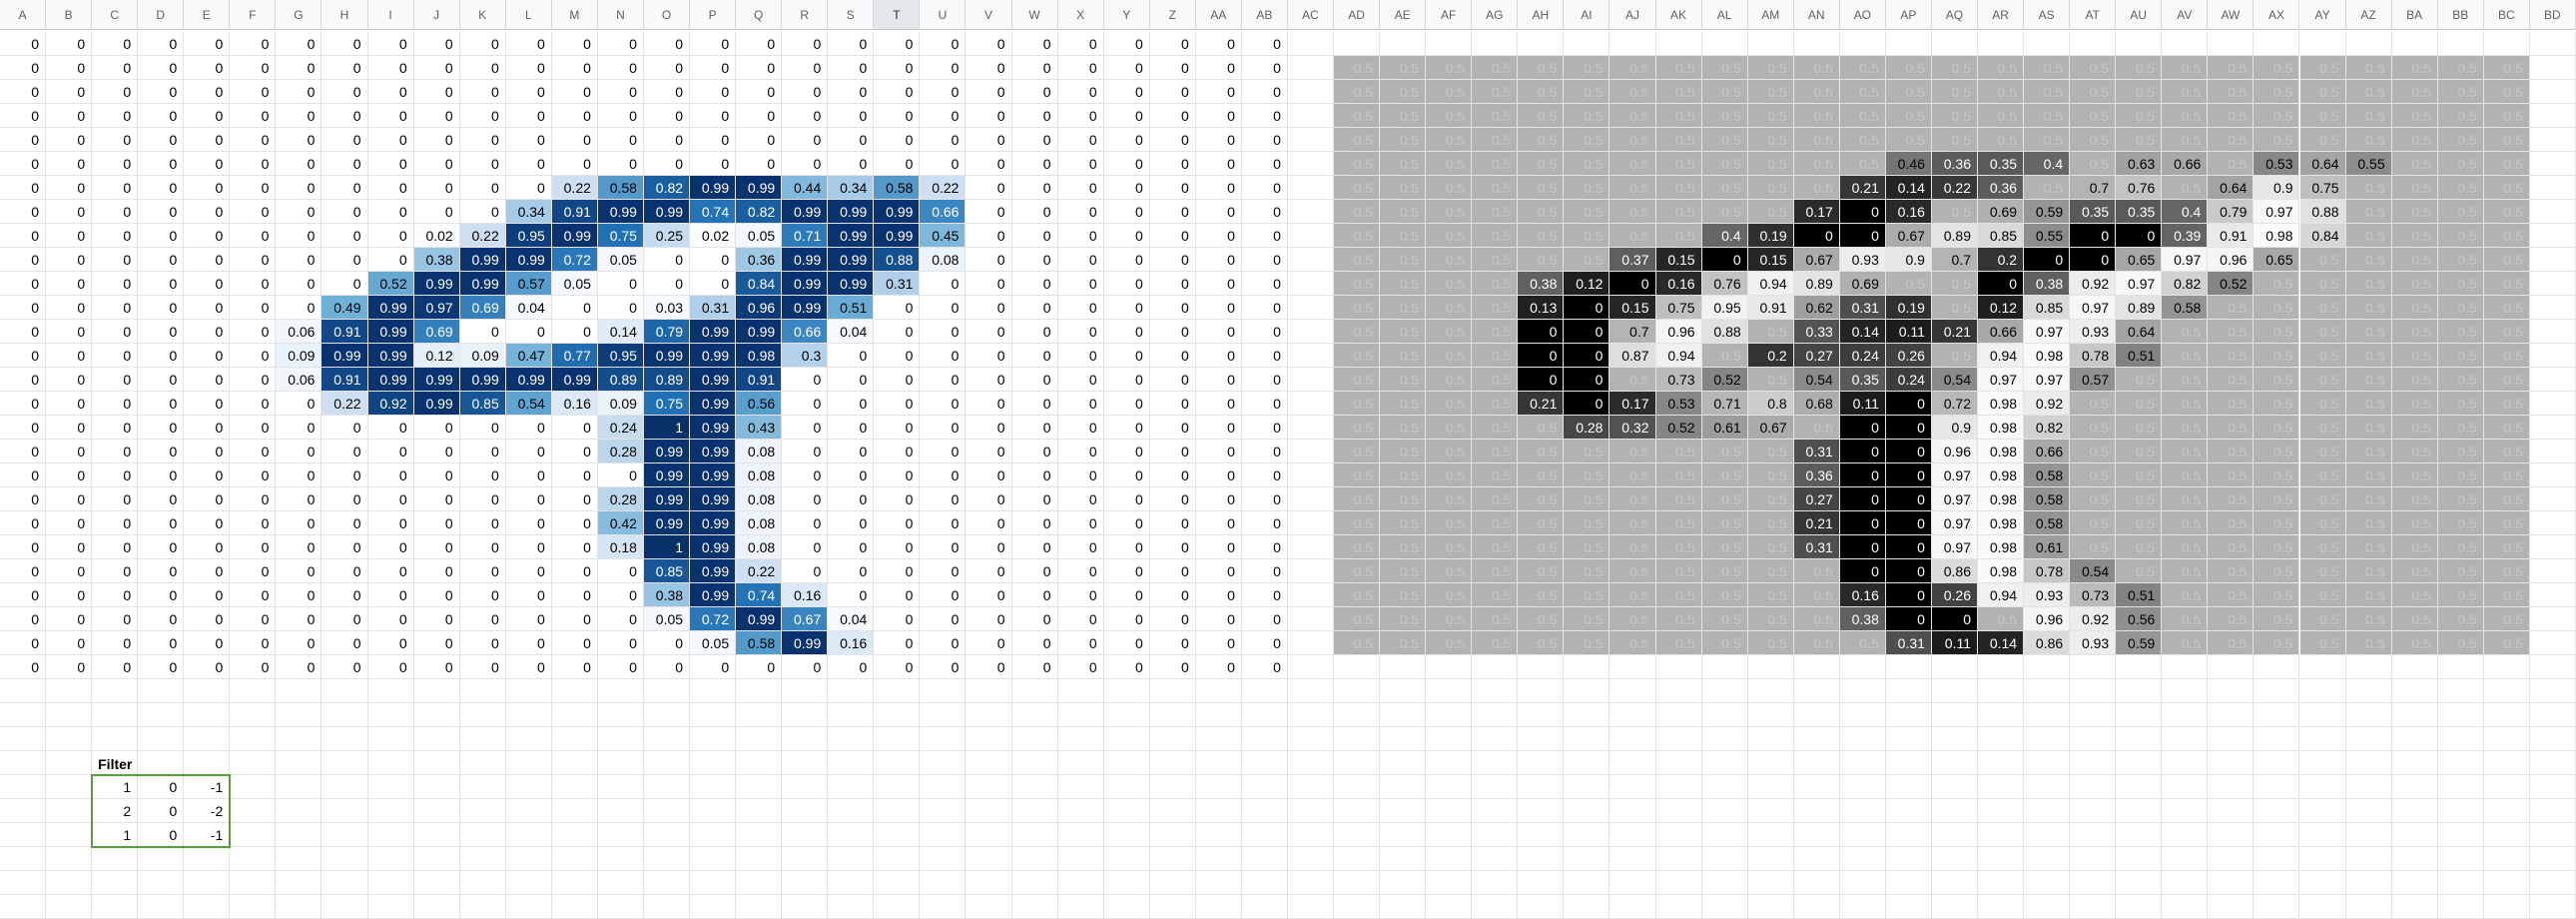 This screenshot has width=2576, height=919. Describe the element at coordinates (1816, 356) in the screenshot. I see `conv-cell: 0.27` at that location.